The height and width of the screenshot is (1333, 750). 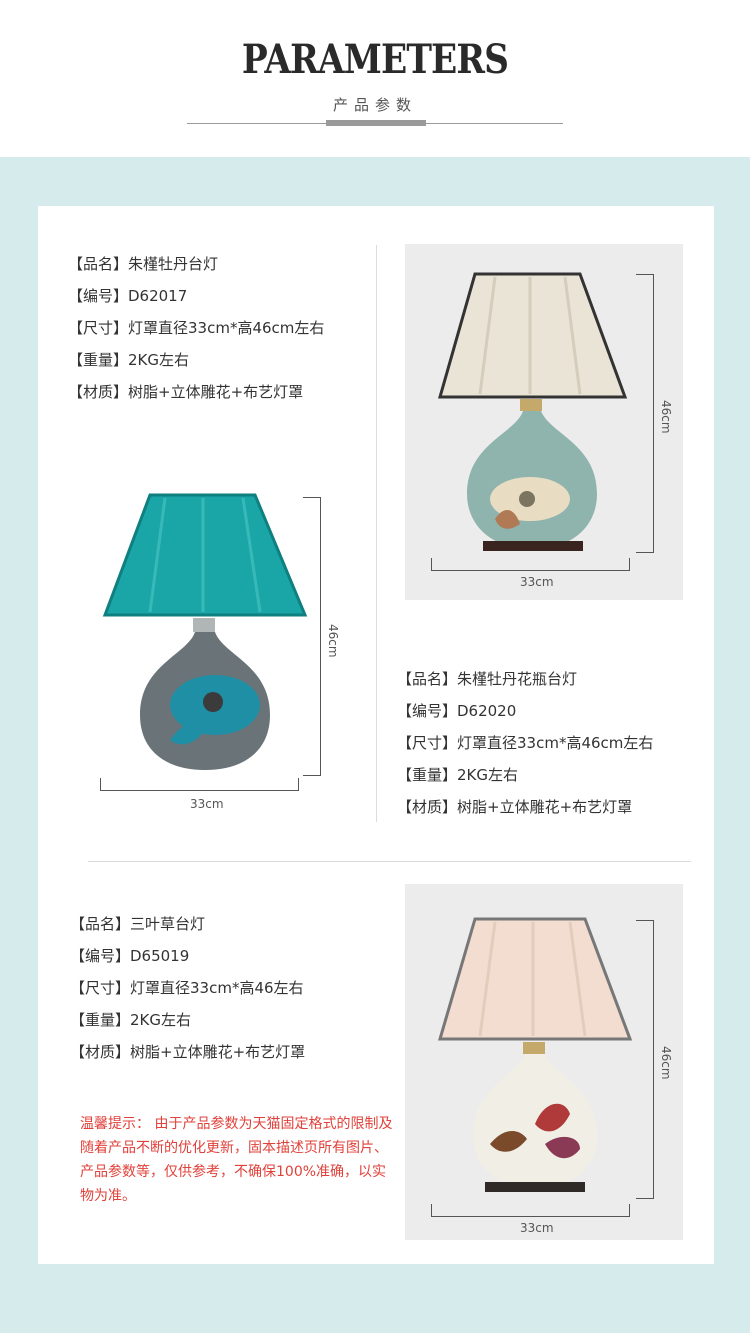 I want to click on page-title: PARAMETERS, so click(x=375, y=59).